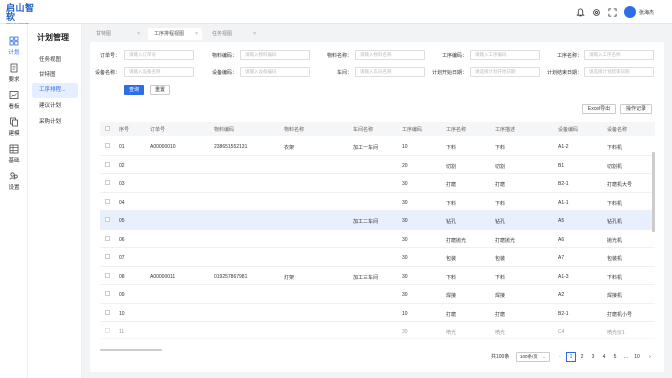 Image resolution: width=672 pixels, height=378 pixels. Describe the element at coordinates (582, 357) in the screenshot. I see `page-button: 2` at that location.